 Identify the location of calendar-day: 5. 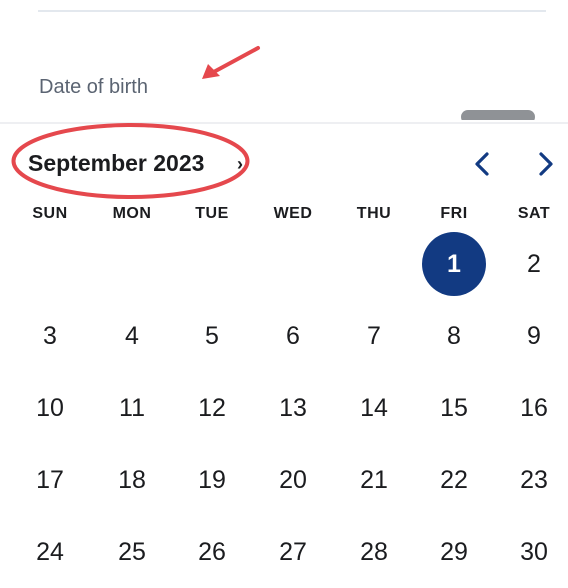
(212, 336).